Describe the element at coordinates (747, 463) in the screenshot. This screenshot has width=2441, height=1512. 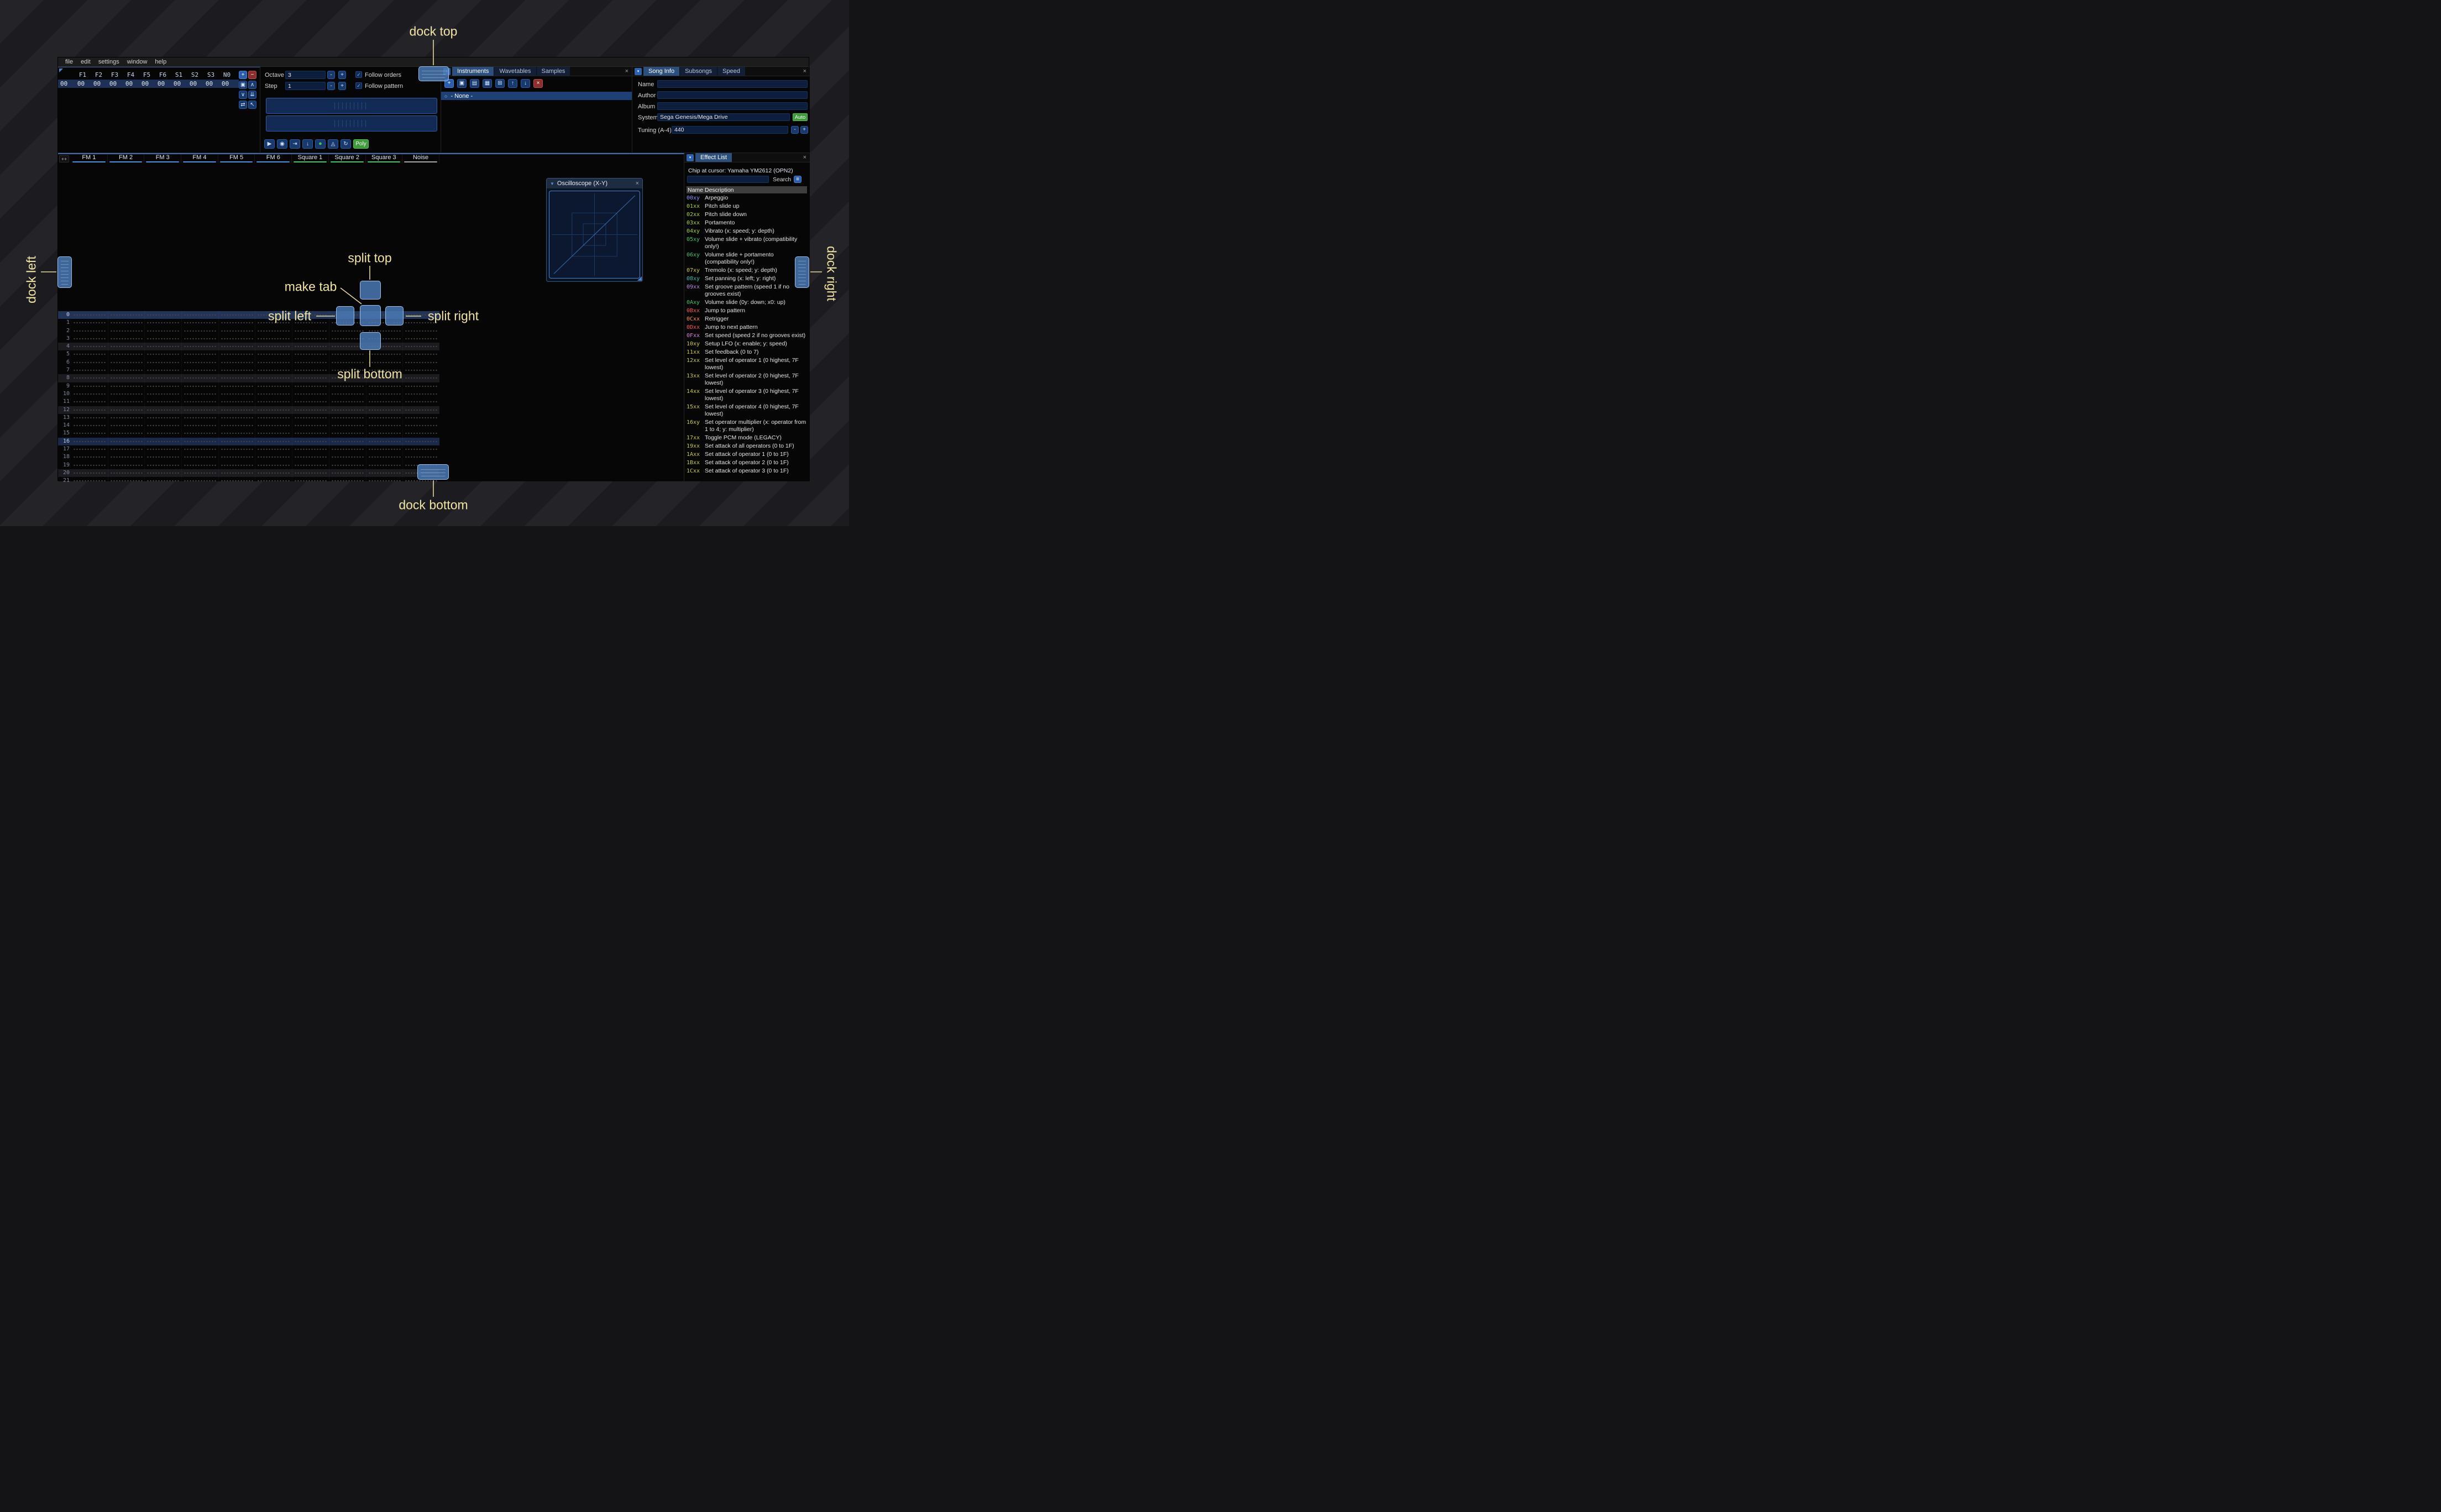
I see `effect-row: 1Bxx Set attack of operator 2 (0 to 1F)` at that location.